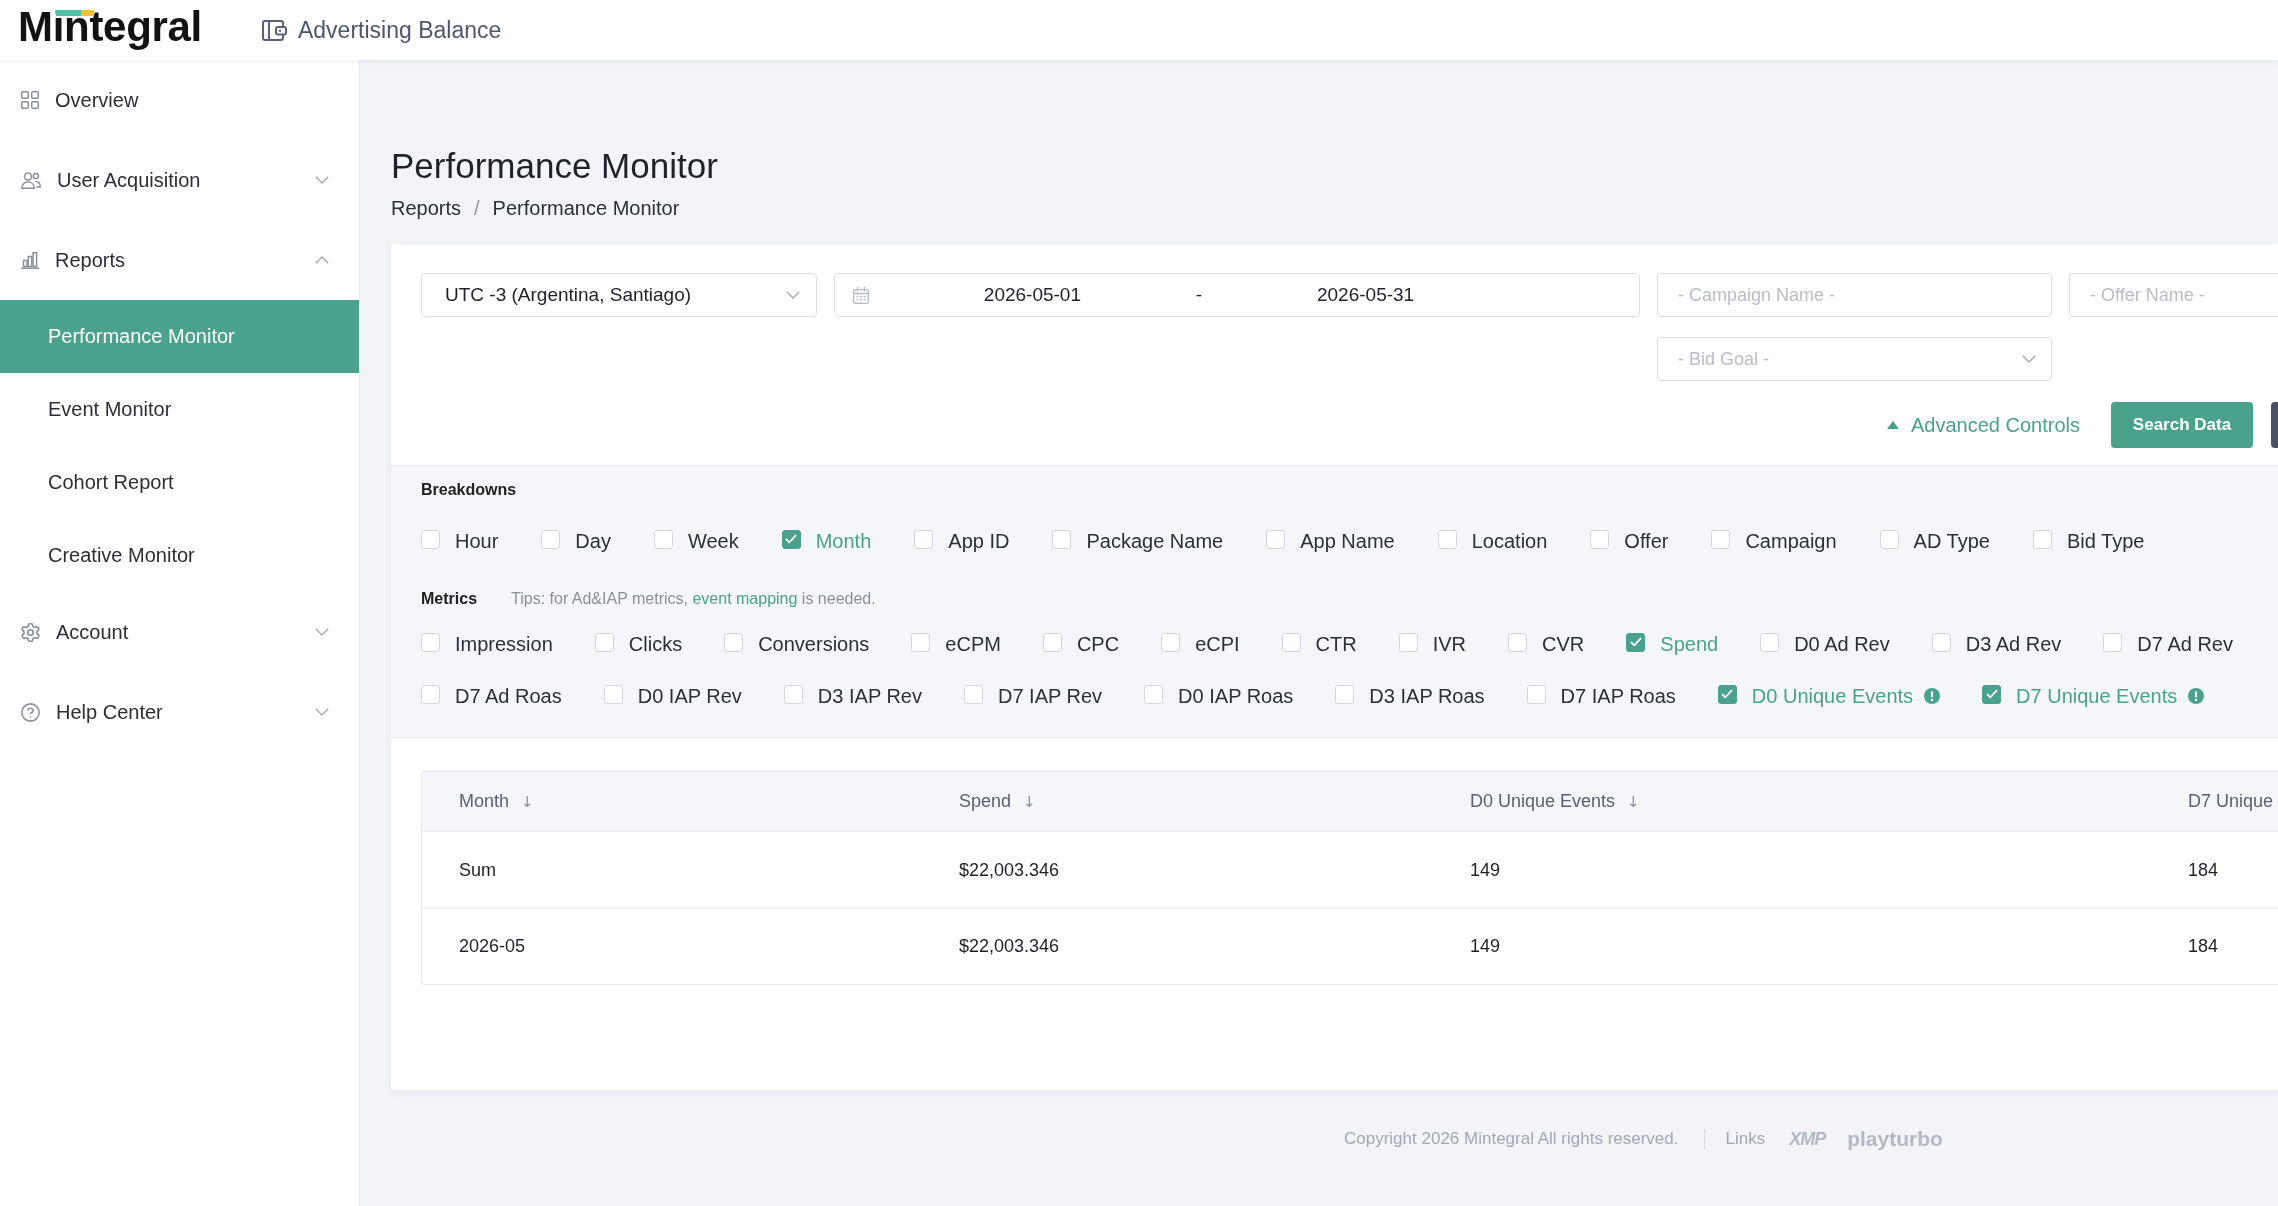 This screenshot has height=1206, width=2278. What do you see at coordinates (1951, 541) in the screenshot?
I see `checkbox-label: AD Type` at bounding box center [1951, 541].